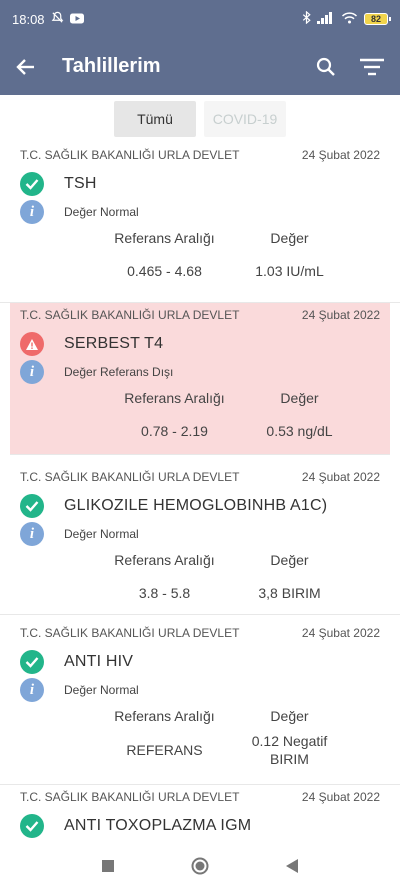 The height and width of the screenshot is (888, 400). What do you see at coordinates (326, 19) in the screenshot?
I see `signal-icon` at bounding box center [326, 19].